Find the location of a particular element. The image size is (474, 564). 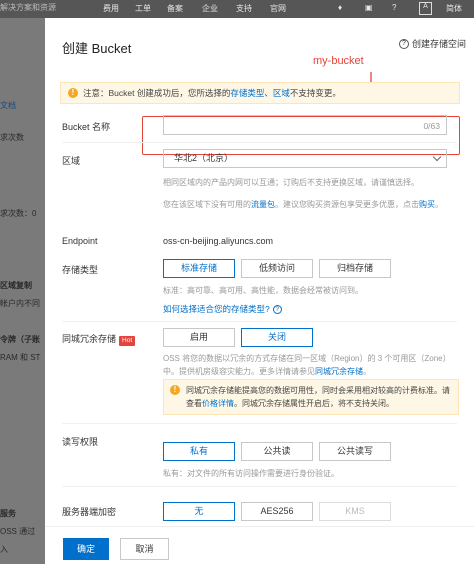

bell-icon: ♦ is located at coordinates (340, 7).